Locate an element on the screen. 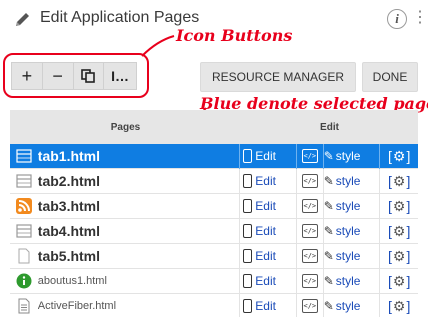 This screenshot has width=428, height=317. table-row: tab2.html Edit </> ✎ style [⚙] is located at coordinates (214, 181).